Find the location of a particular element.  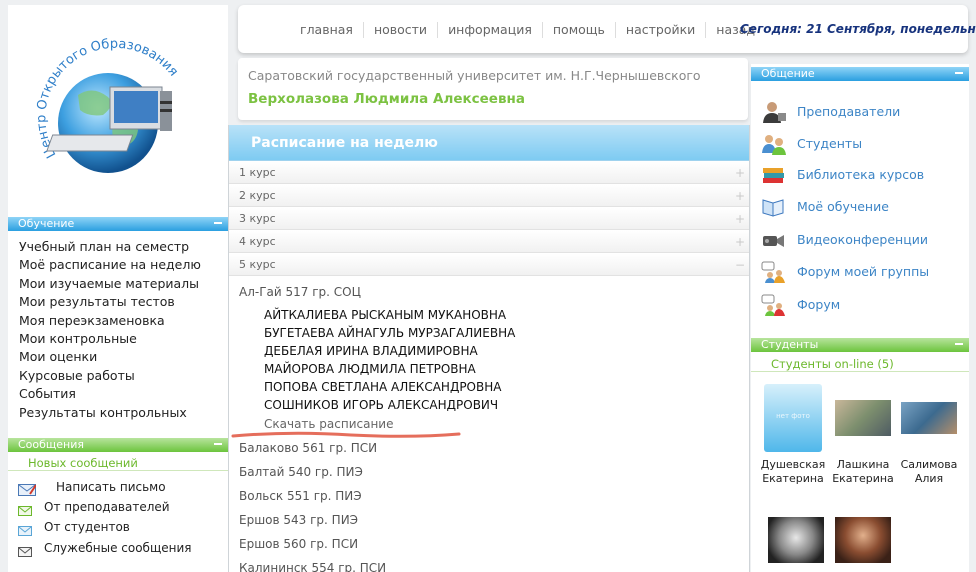

section-students-header: Студенты is located at coordinates (860, 345).